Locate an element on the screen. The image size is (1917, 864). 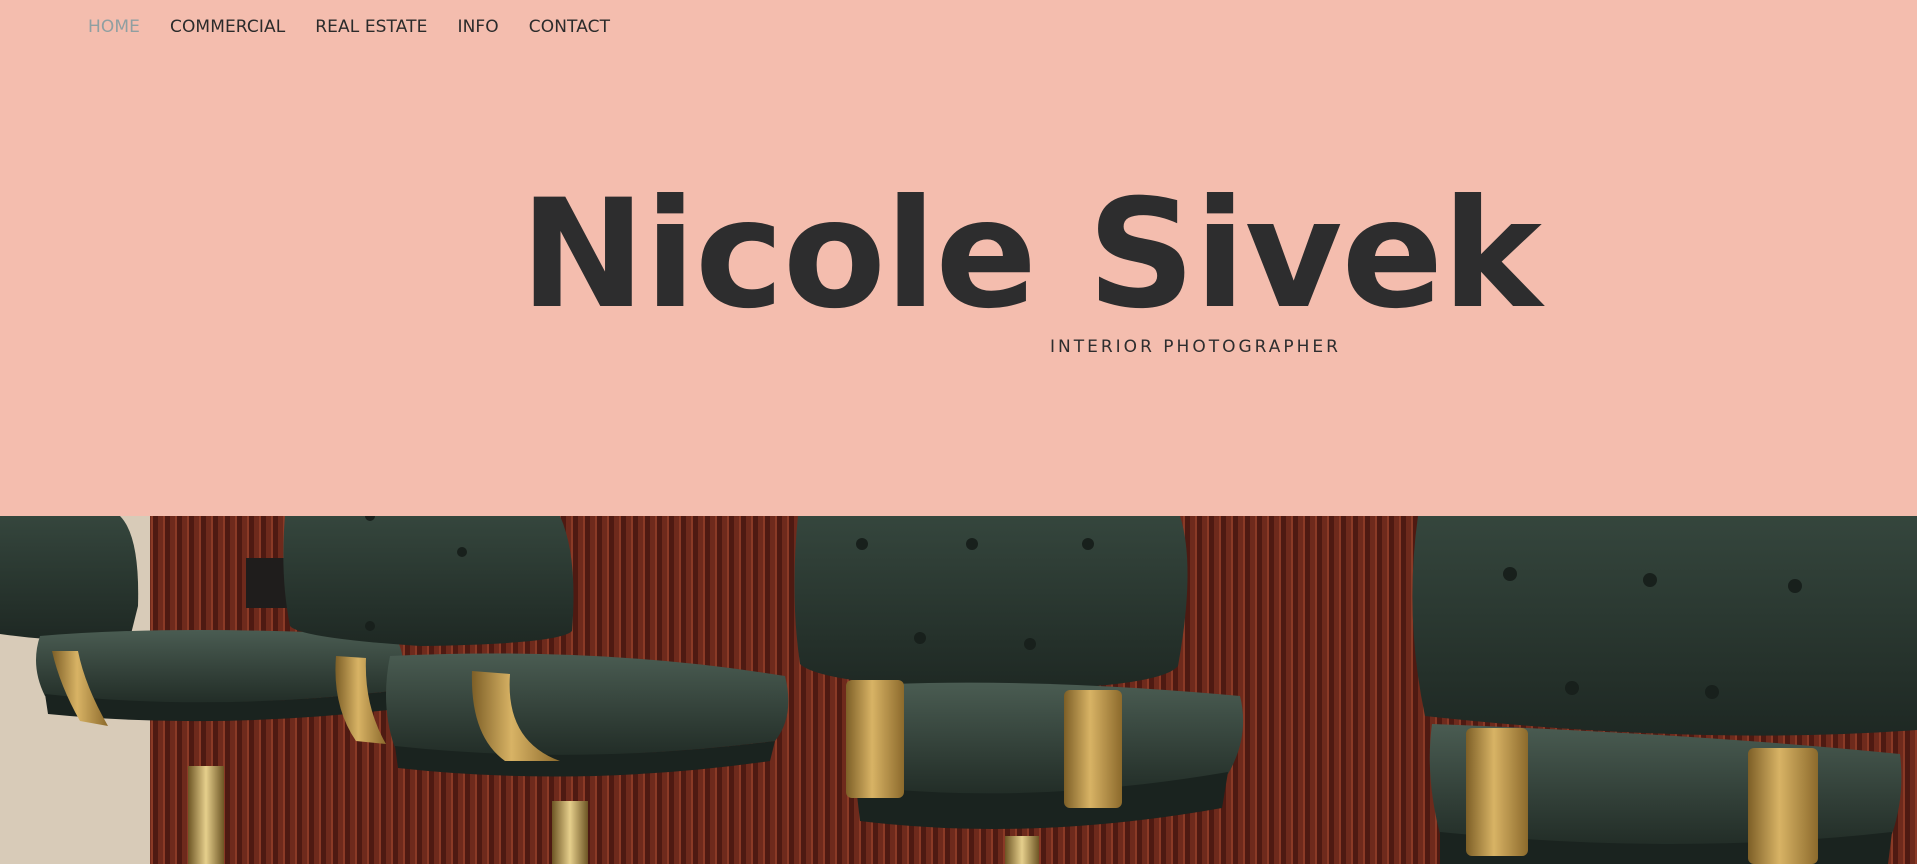
nav-item-commercial: COMMERCIAL is located at coordinates (227, 27).